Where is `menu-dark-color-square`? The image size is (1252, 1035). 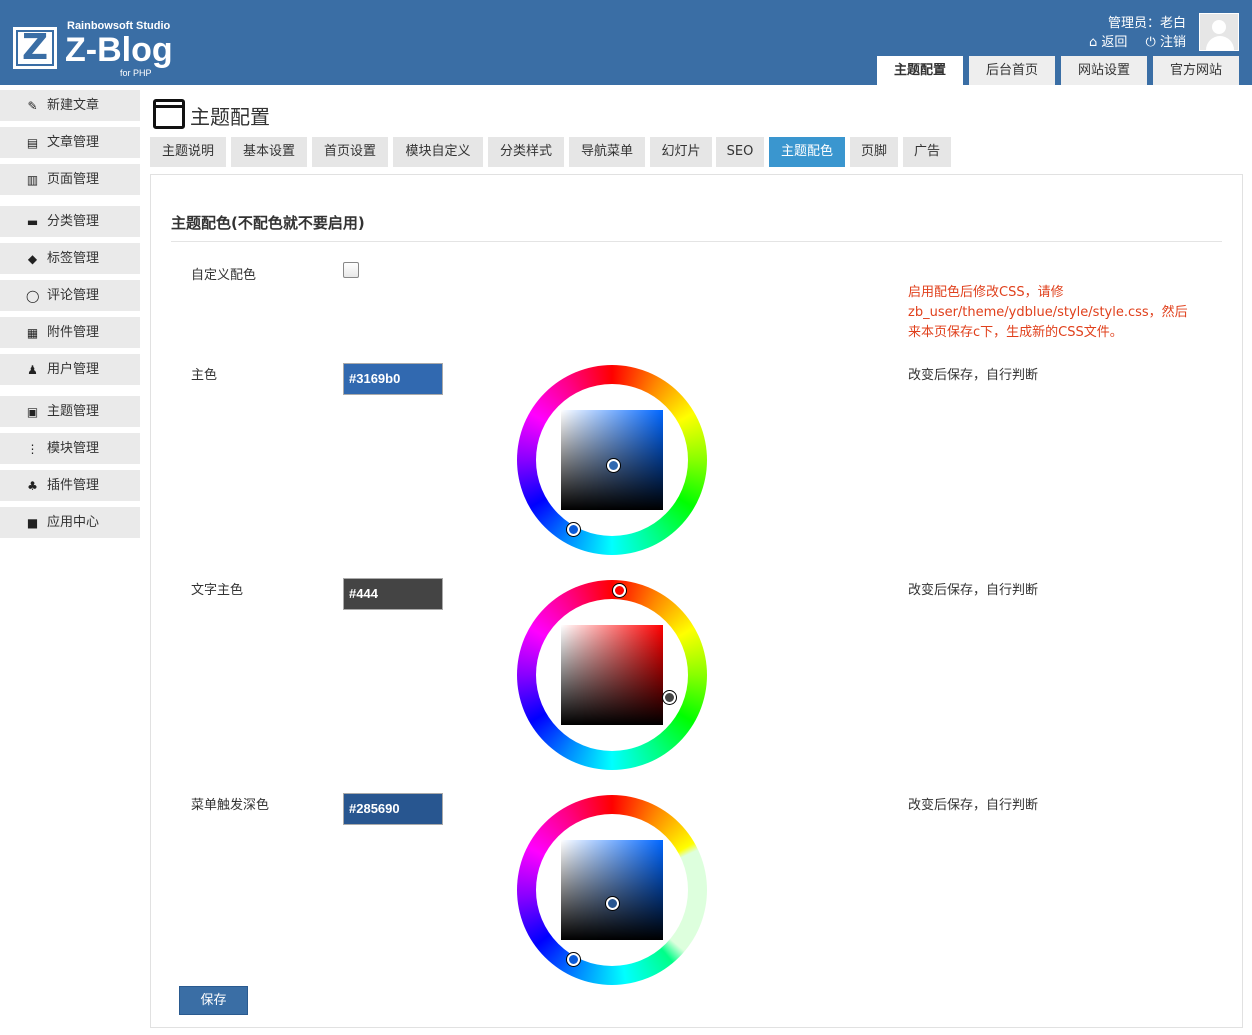
menu-dark-color-square is located at coordinates (612, 890).